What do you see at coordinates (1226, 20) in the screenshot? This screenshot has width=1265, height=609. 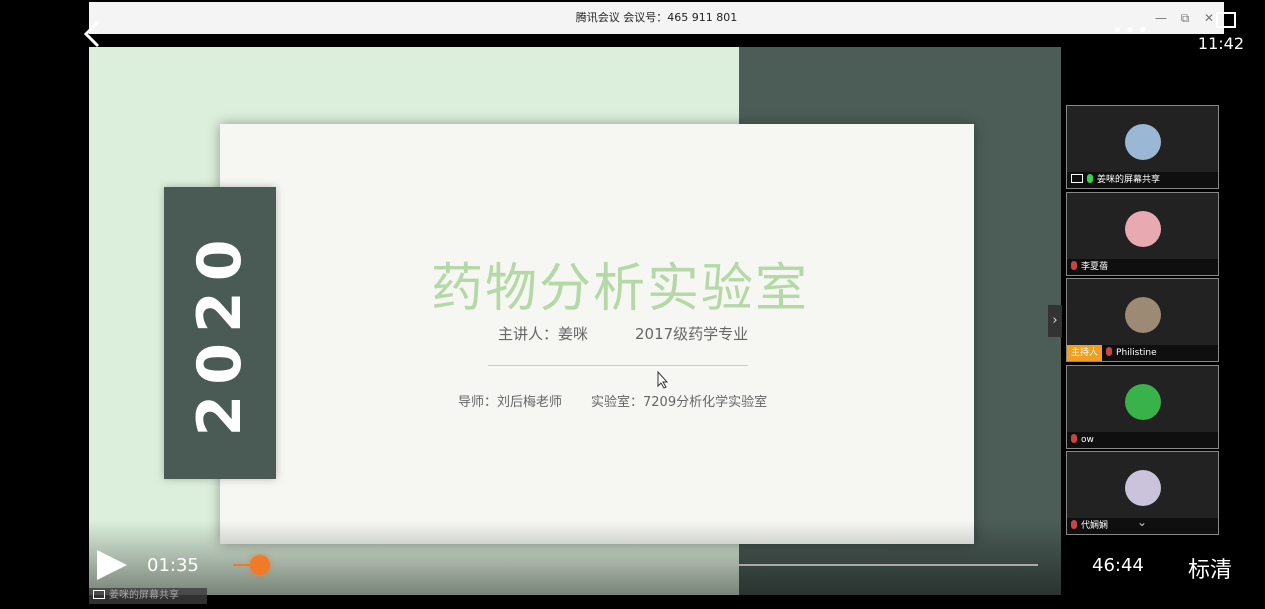 I see `fullscreen-icon` at bounding box center [1226, 20].